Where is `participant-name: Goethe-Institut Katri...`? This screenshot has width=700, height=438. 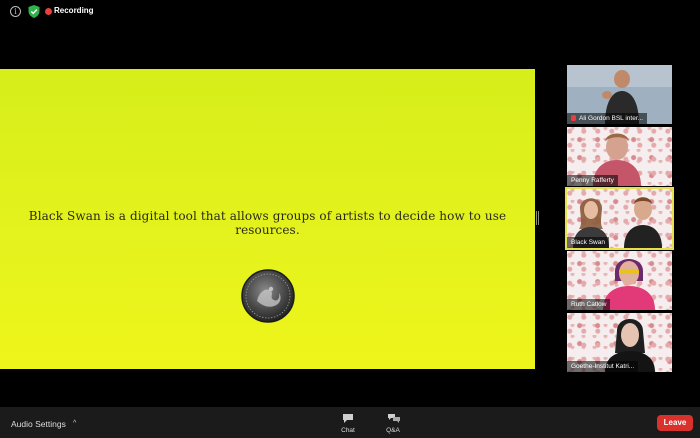
participant-name: Goethe-Institut Katri... is located at coordinates (603, 366).